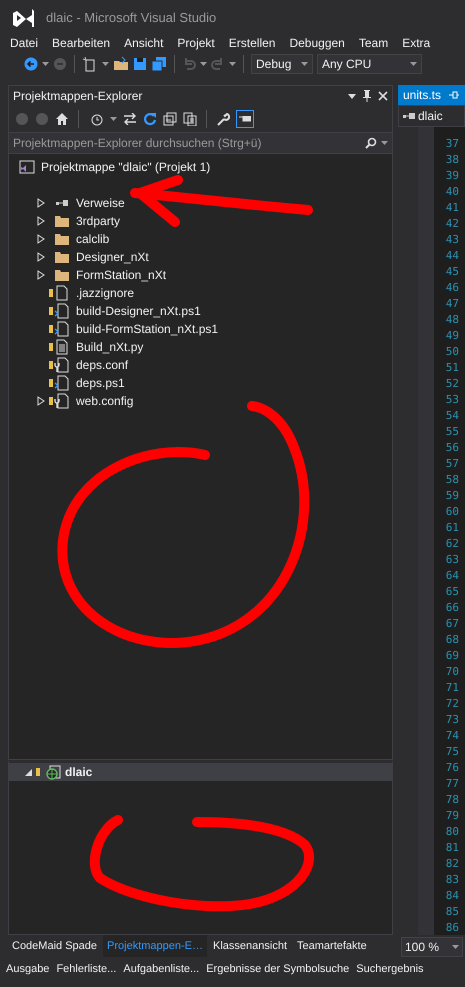  Describe the element at coordinates (140, 64) in the screenshot. I see `save-icon` at that location.